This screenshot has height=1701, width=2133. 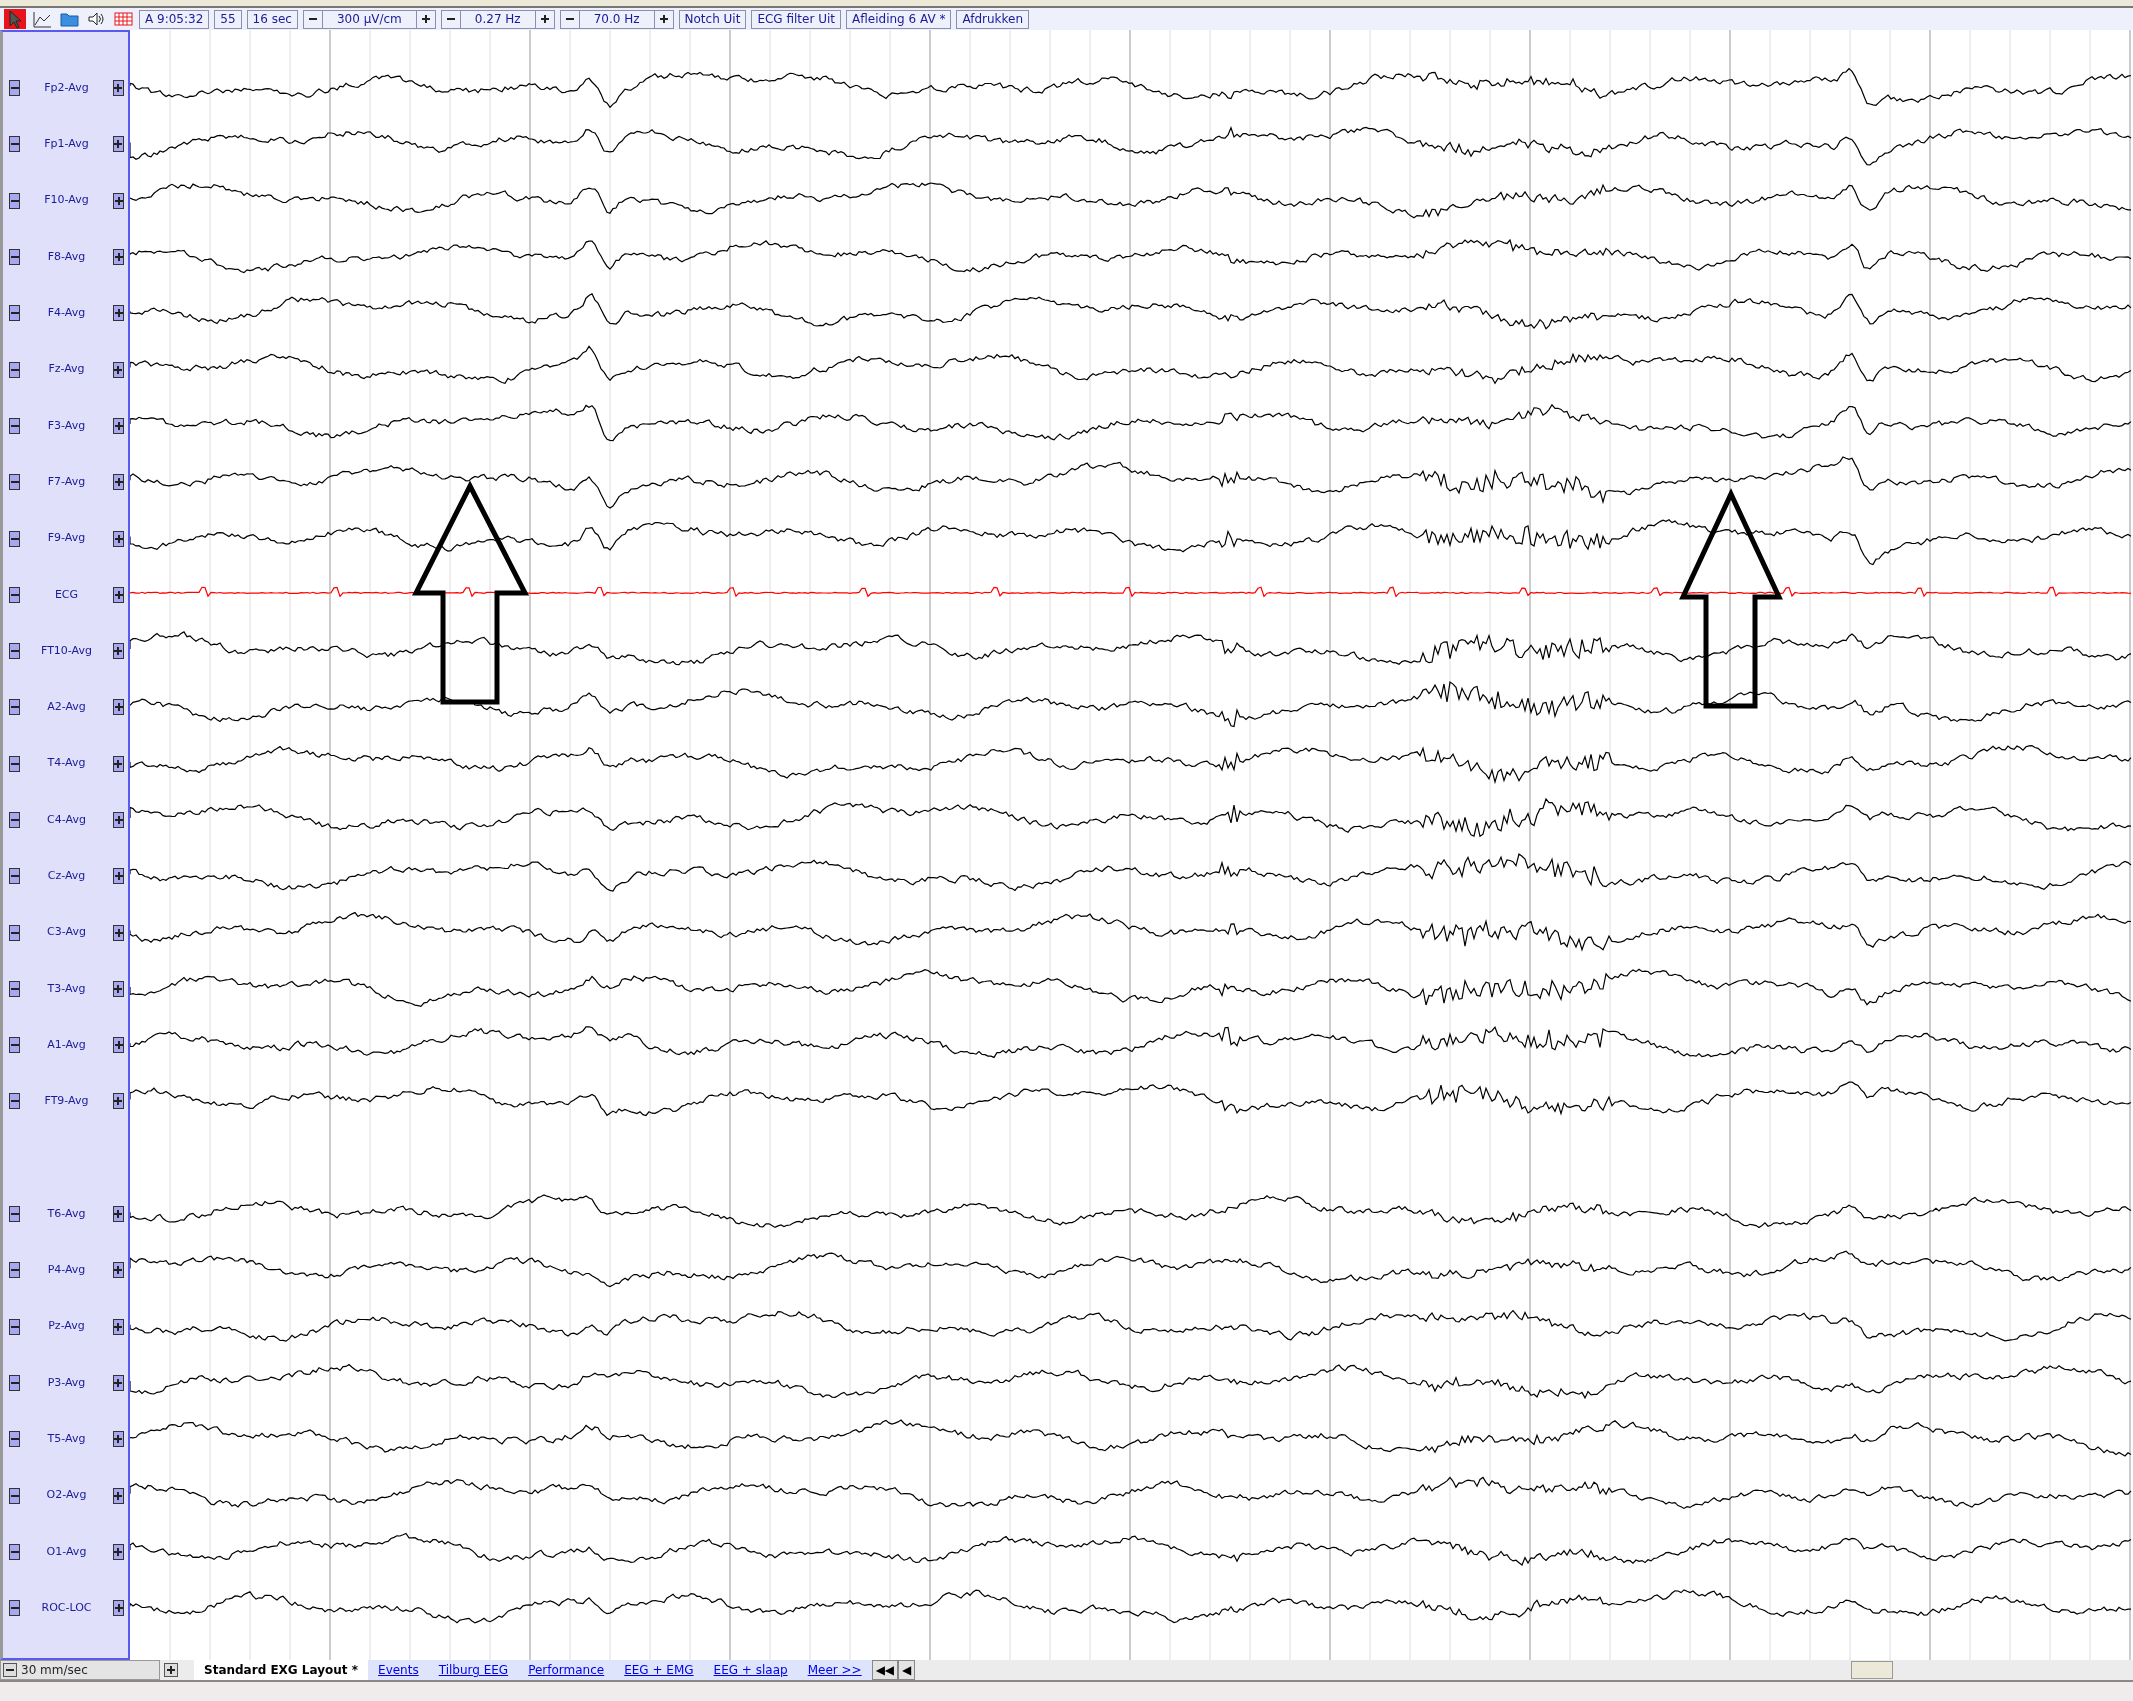 I want to click on channel-label: P3-Avg, so click(x=66, y=1382).